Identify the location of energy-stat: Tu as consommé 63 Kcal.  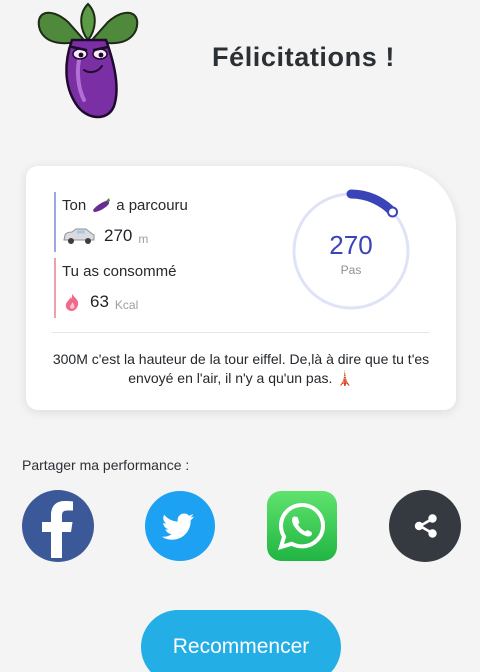
(115, 288).